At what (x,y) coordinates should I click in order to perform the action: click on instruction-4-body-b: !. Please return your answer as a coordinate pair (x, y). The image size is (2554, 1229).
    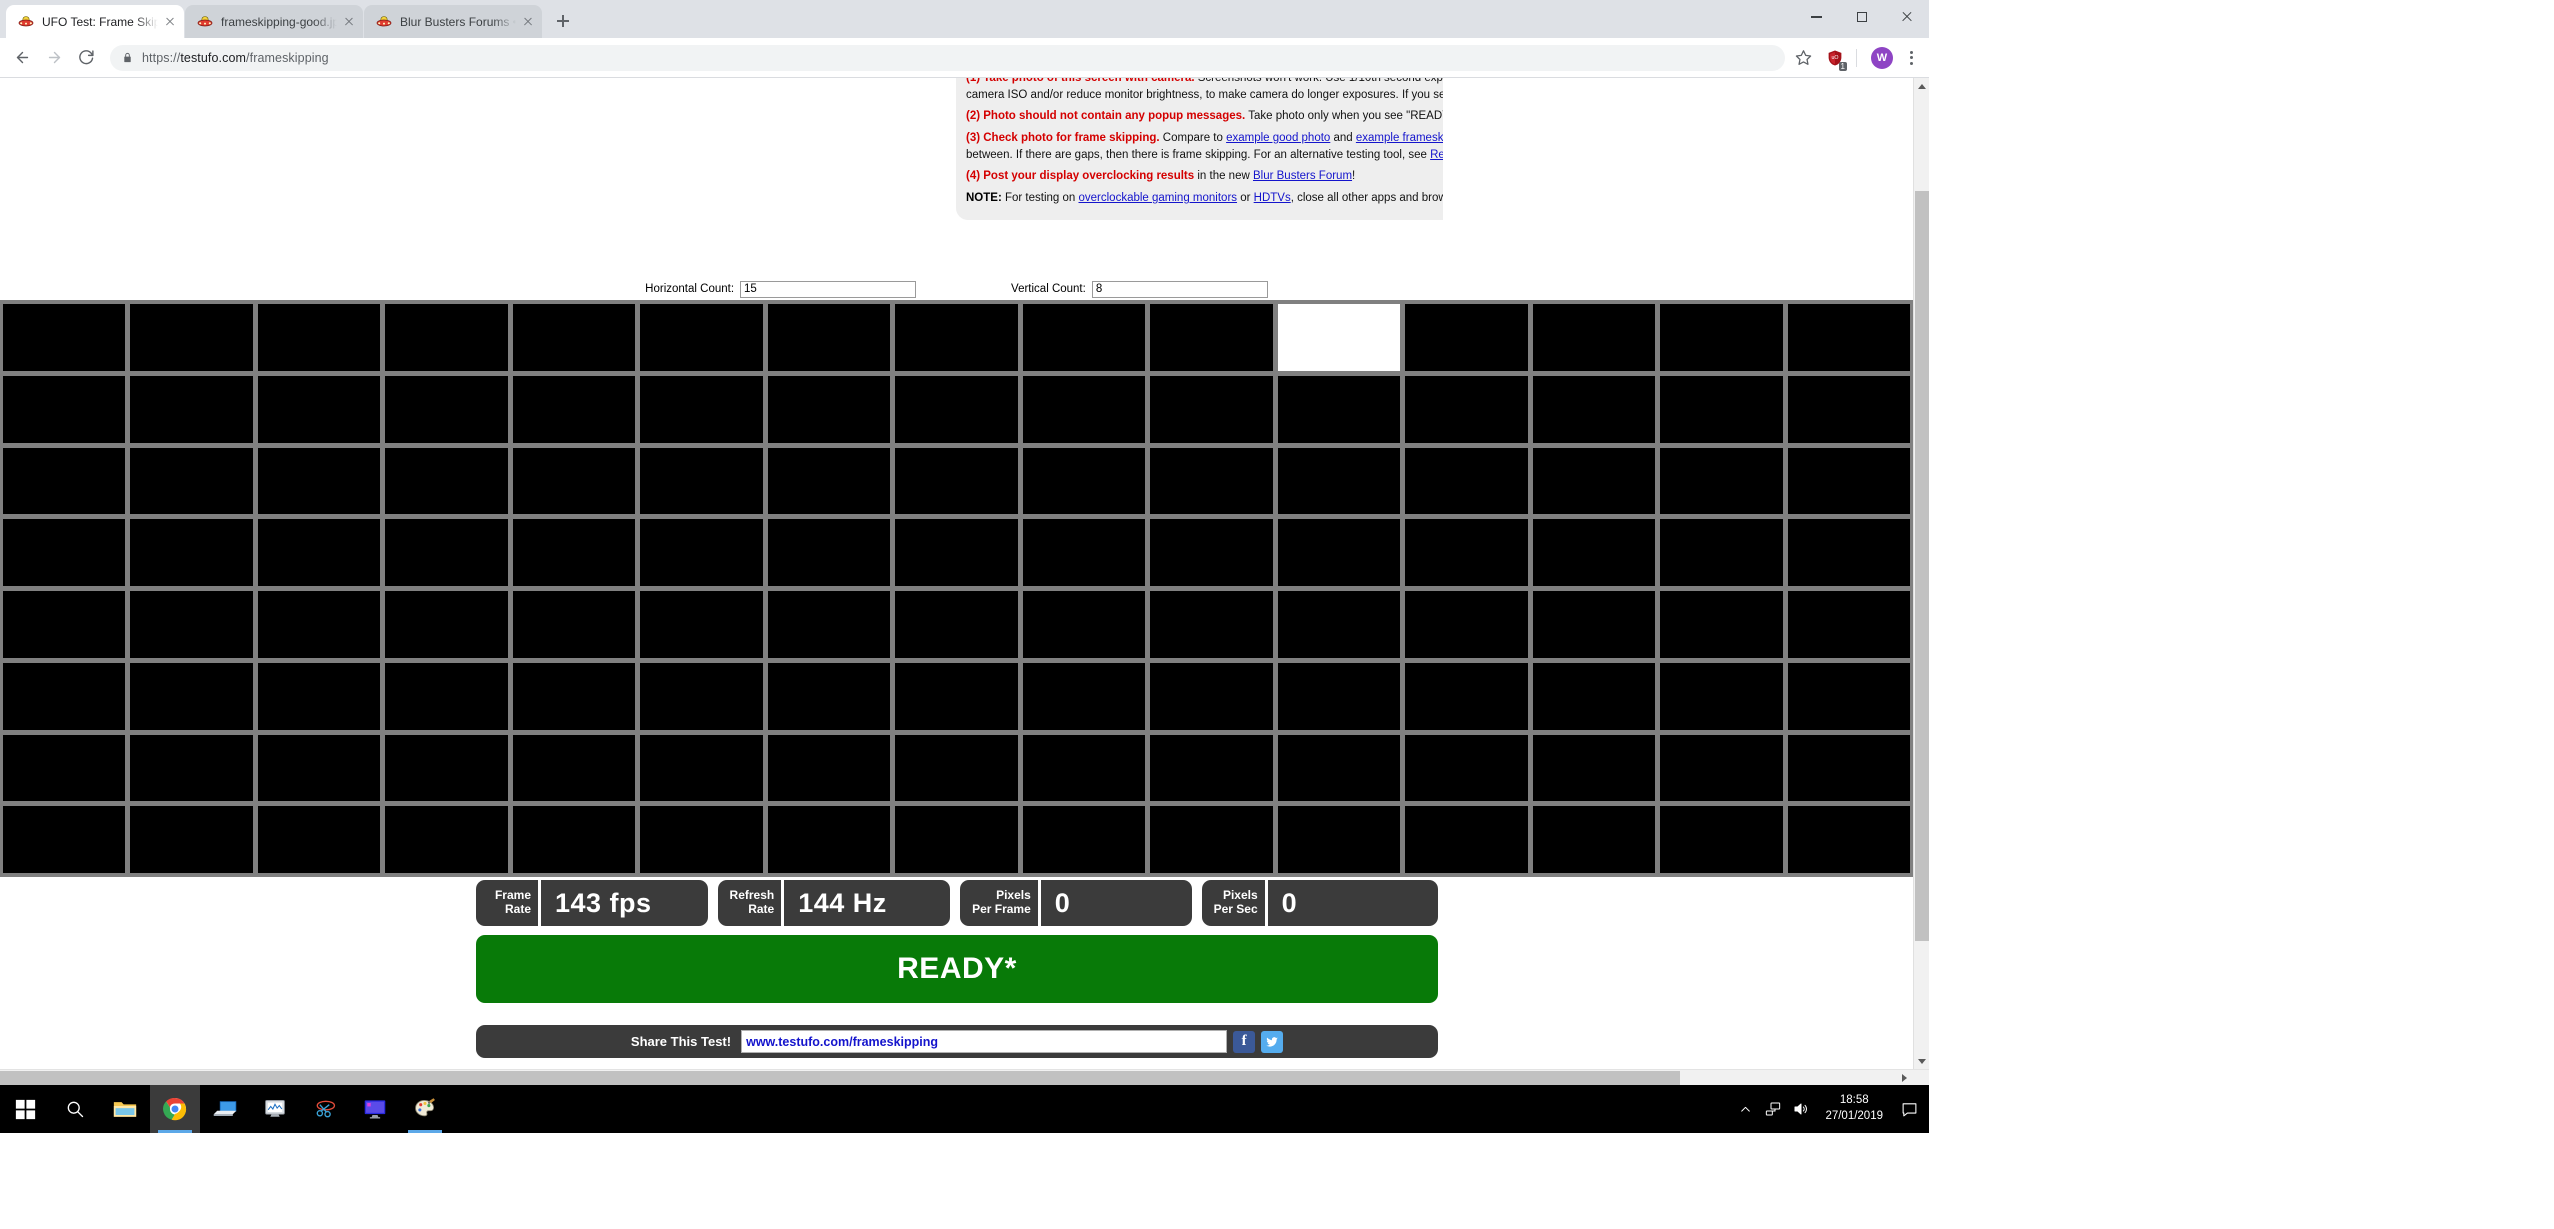
    Looking at the image, I should click on (1354, 176).